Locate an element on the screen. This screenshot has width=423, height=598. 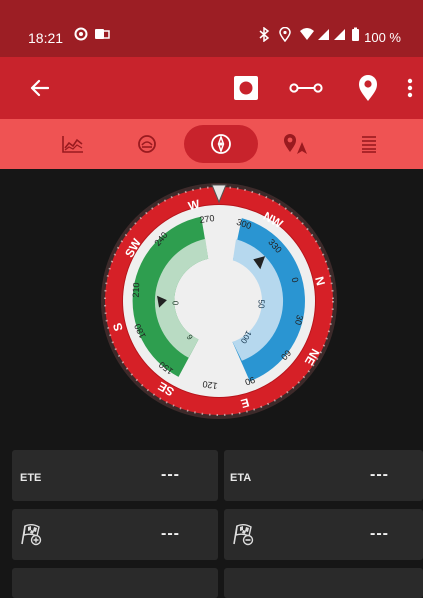
map-pin-button is located at coordinates (368, 88).